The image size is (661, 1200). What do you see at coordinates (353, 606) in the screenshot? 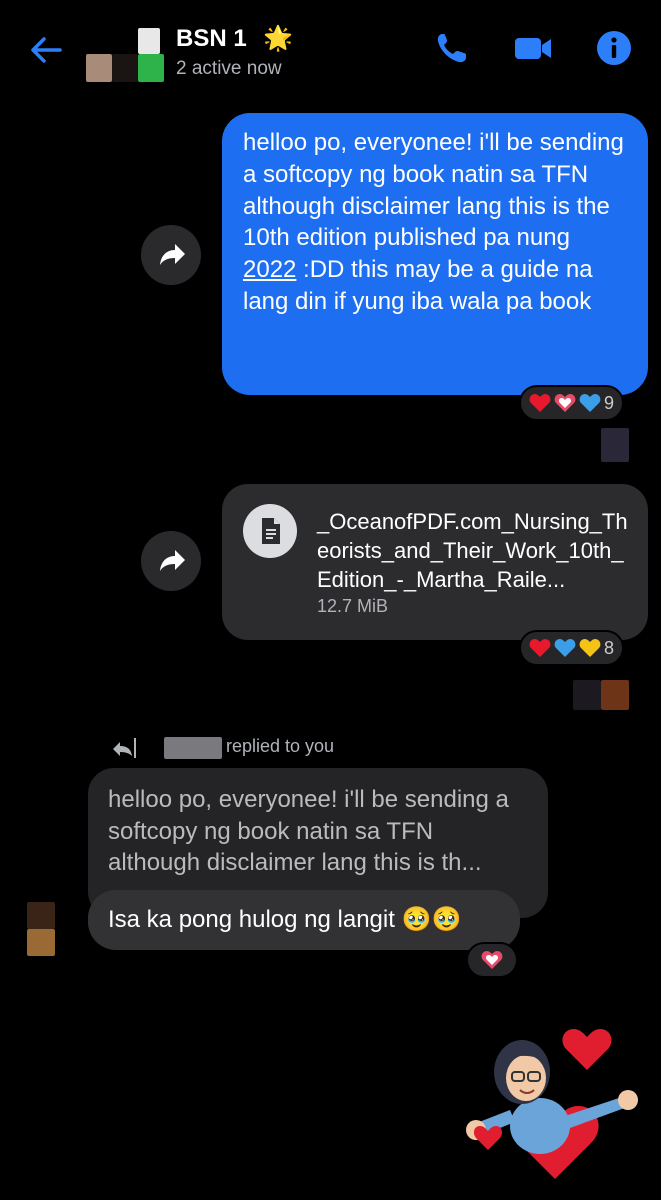
I see `file-size: 12.7 MiB` at bounding box center [353, 606].